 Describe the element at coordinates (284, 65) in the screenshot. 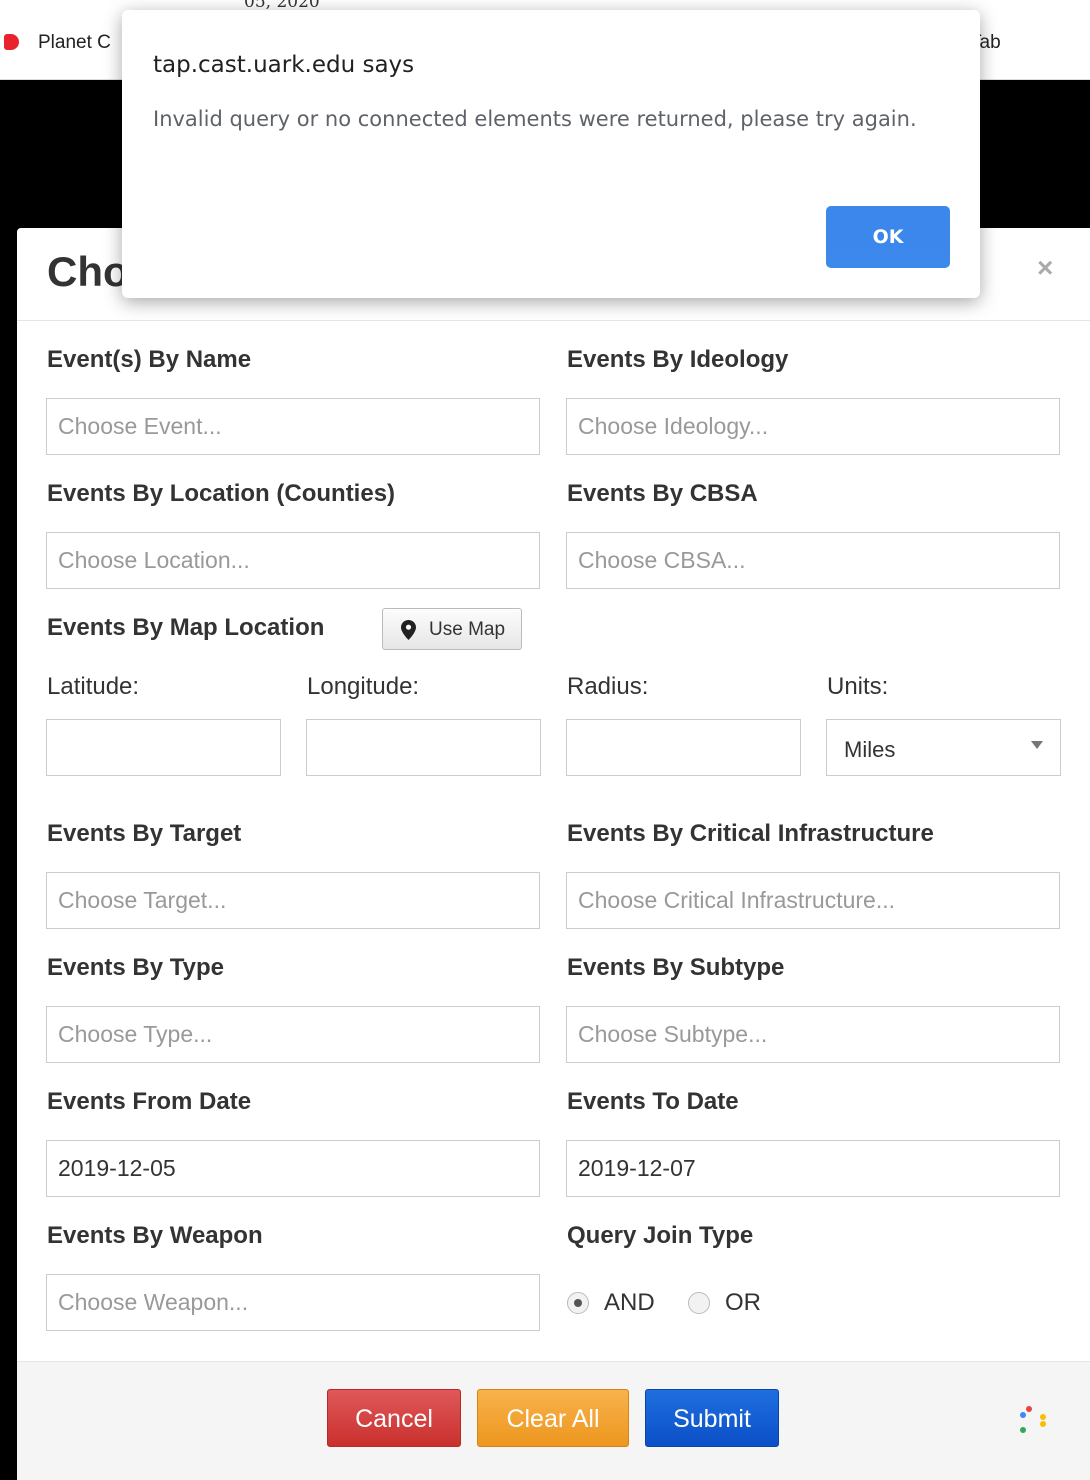

I see `alert-title: tap.cast.uark.edu says` at that location.